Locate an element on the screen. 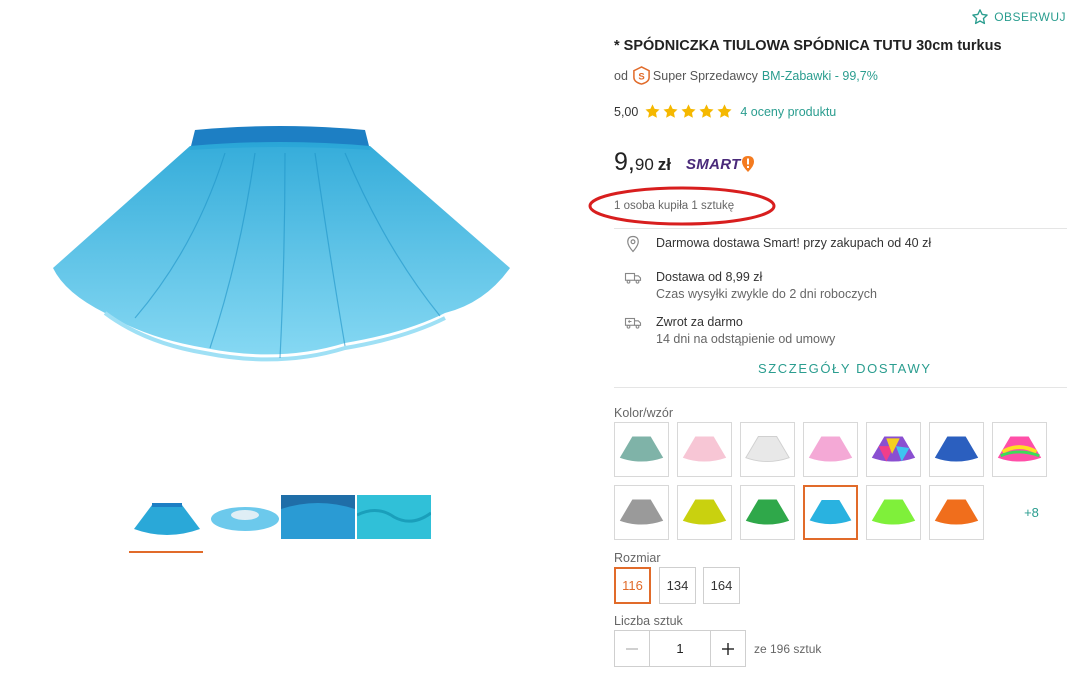  color-label: Kolor/wzór is located at coordinates (644, 413).